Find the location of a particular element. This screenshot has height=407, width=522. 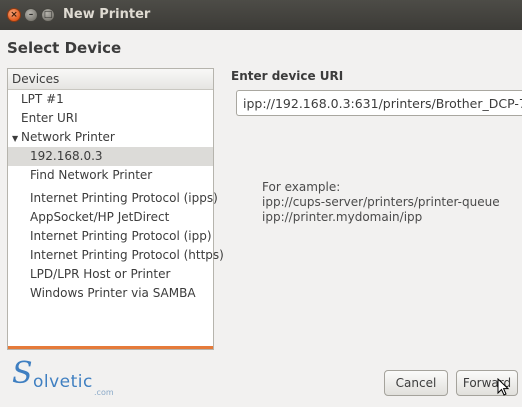

devices-column-header: Devices is located at coordinates (110, 79).